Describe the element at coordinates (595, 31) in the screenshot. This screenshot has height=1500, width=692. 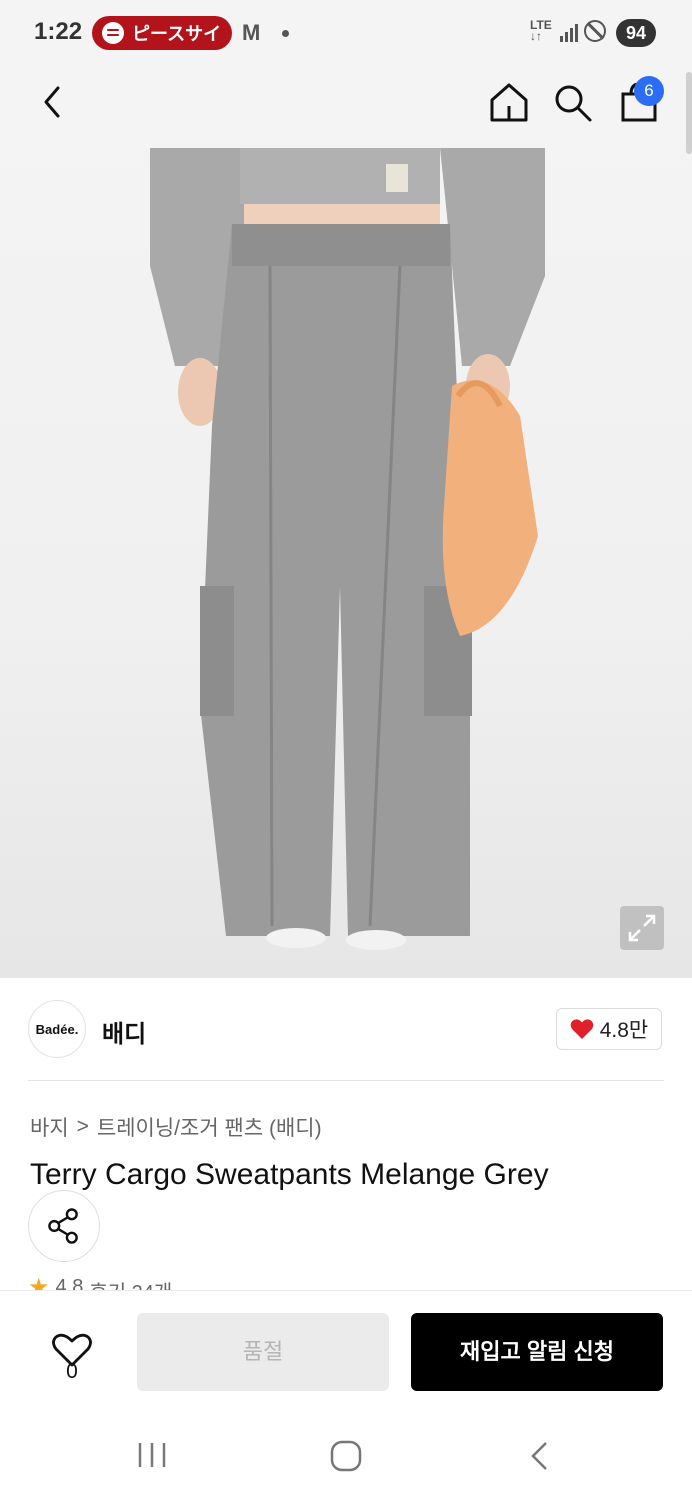
I see `do-not-disturb-icon` at that location.